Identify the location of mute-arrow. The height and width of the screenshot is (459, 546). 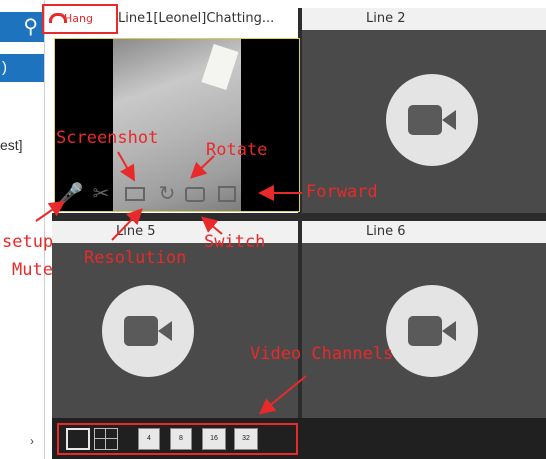
(50, 211).